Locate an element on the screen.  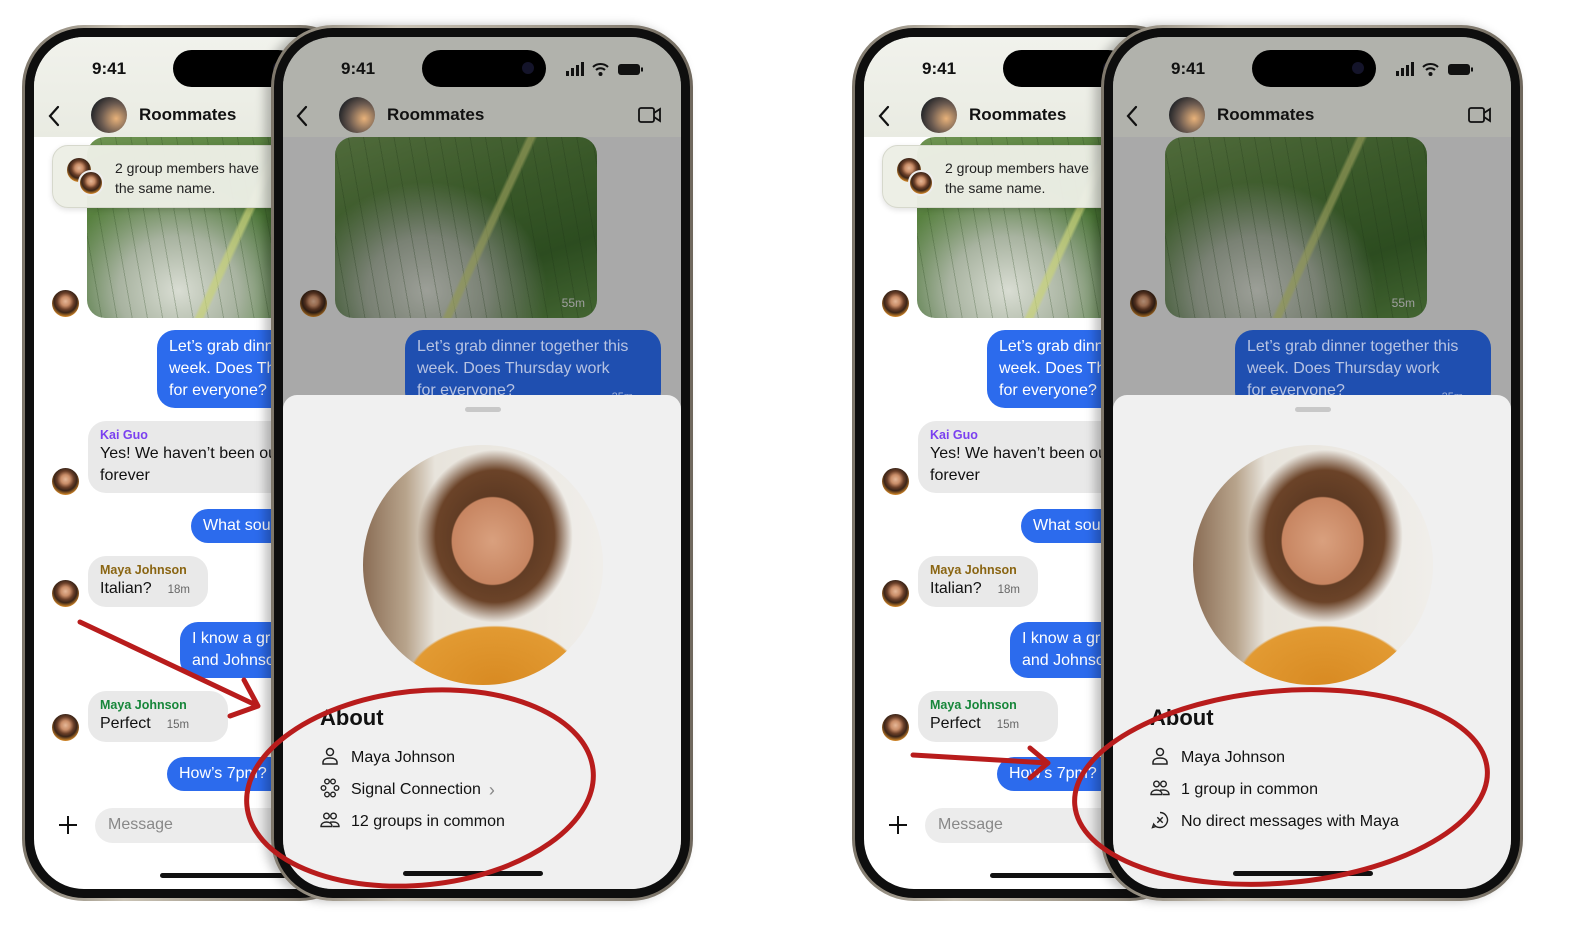
about-row-label: 1 group in common is located at coordinates (1249, 789).